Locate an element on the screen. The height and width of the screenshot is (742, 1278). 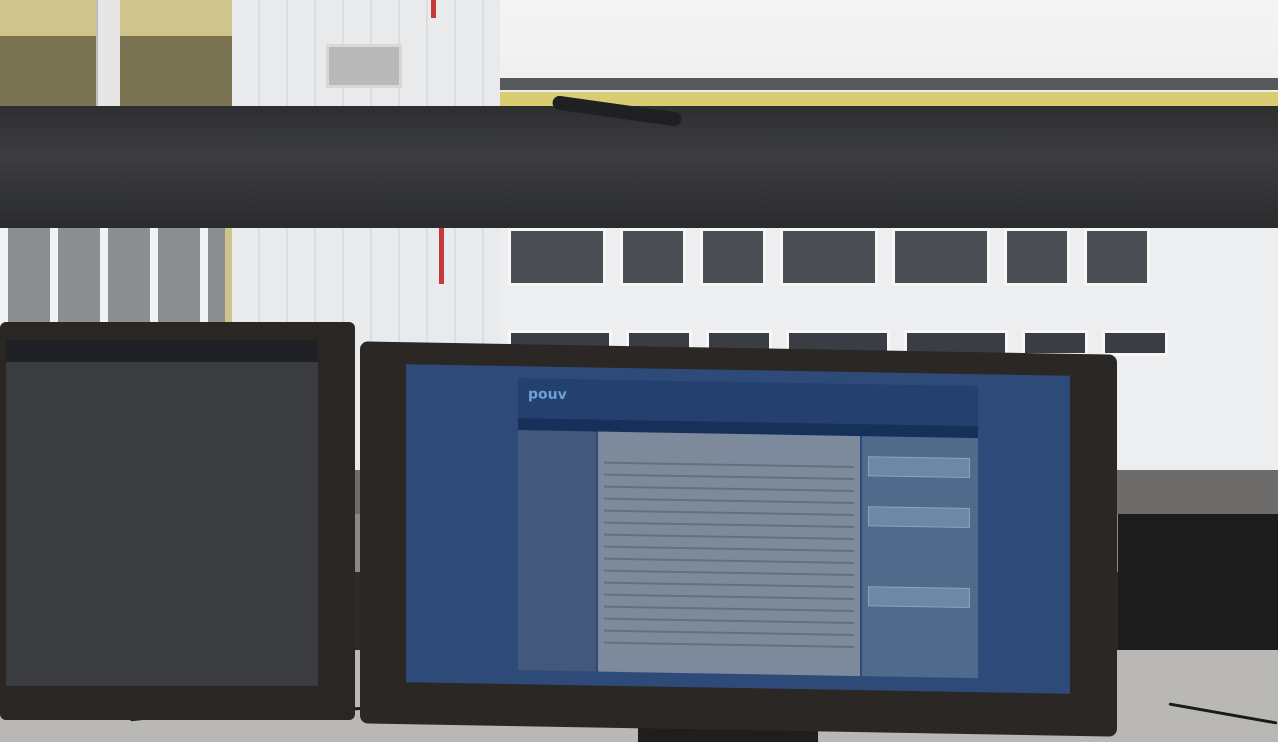
left-monitor is located at coordinates (177, 521).